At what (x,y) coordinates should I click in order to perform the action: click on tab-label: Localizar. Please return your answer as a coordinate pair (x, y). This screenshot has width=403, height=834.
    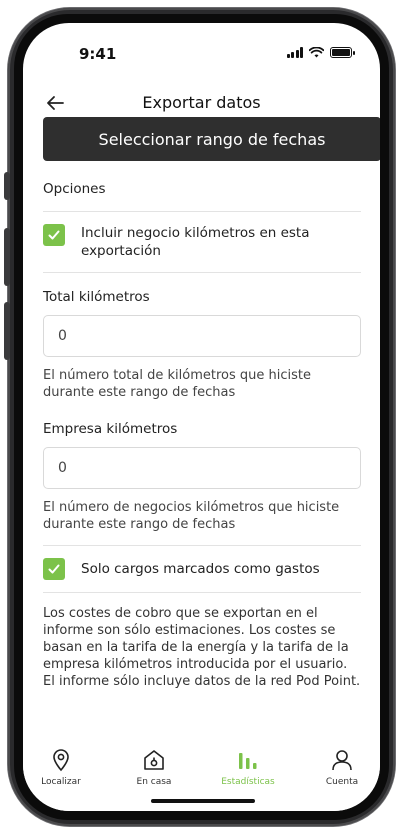
    Looking at the image, I should click on (61, 782).